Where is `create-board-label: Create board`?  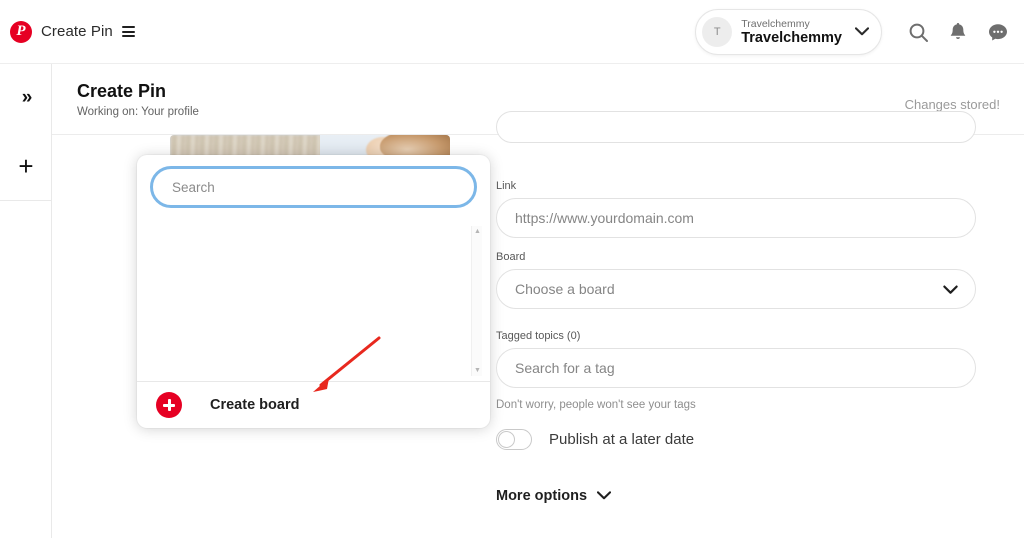 create-board-label: Create board is located at coordinates (255, 405).